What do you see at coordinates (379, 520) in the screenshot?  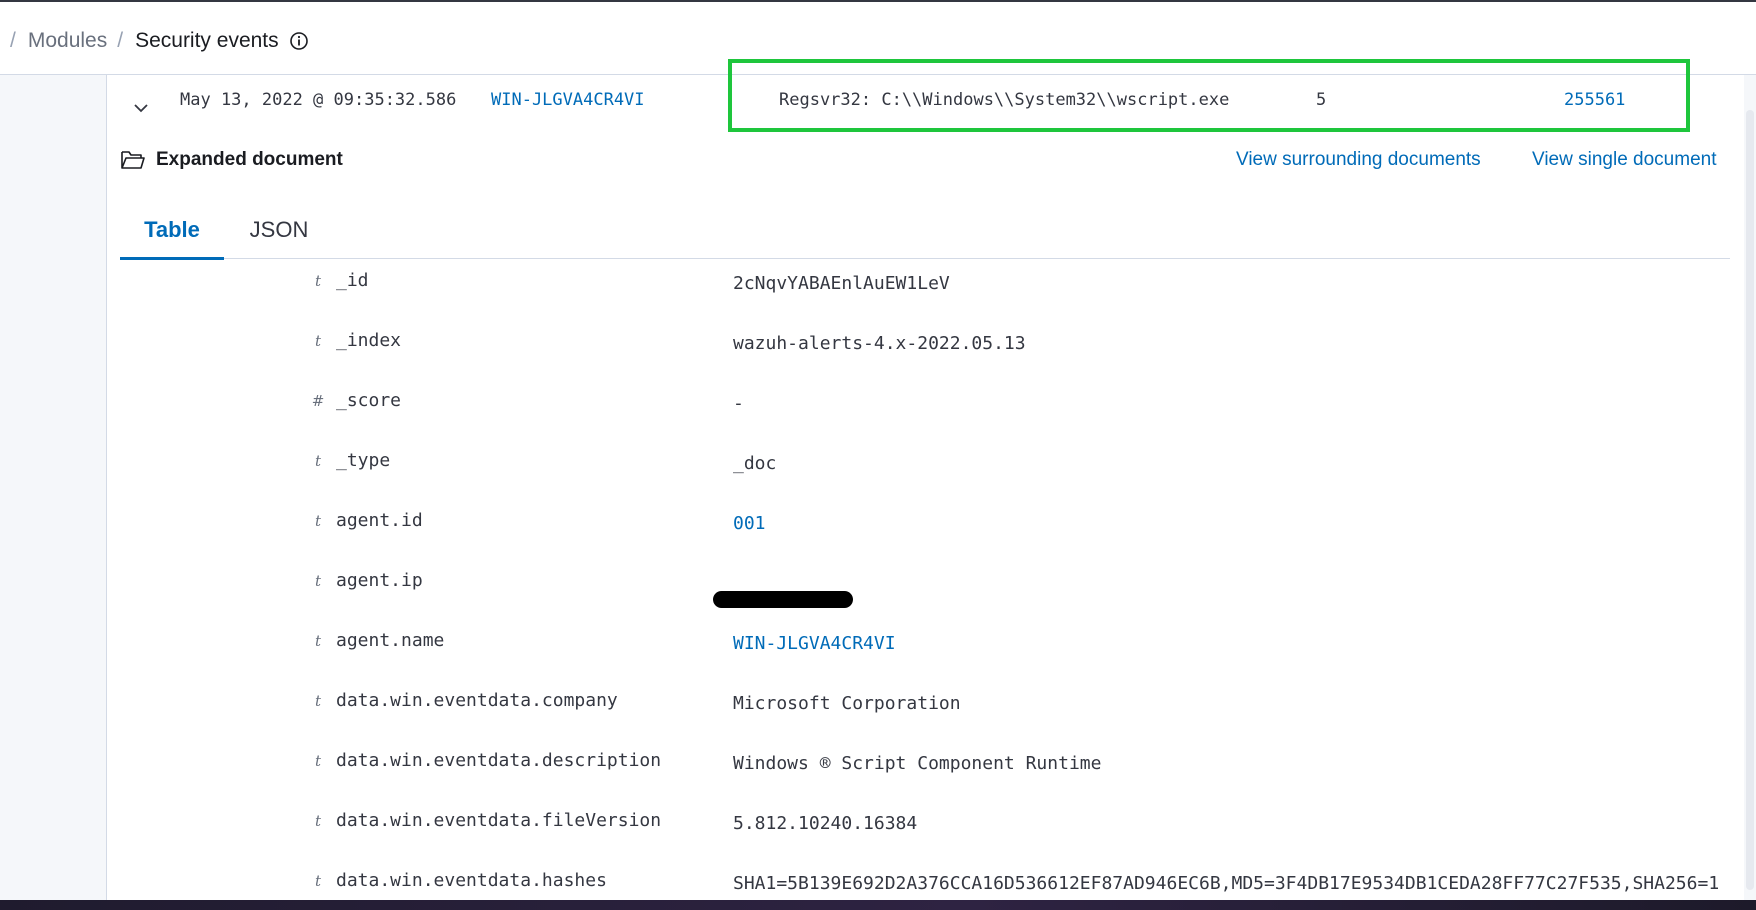 I see `field-name: agent.id` at bounding box center [379, 520].